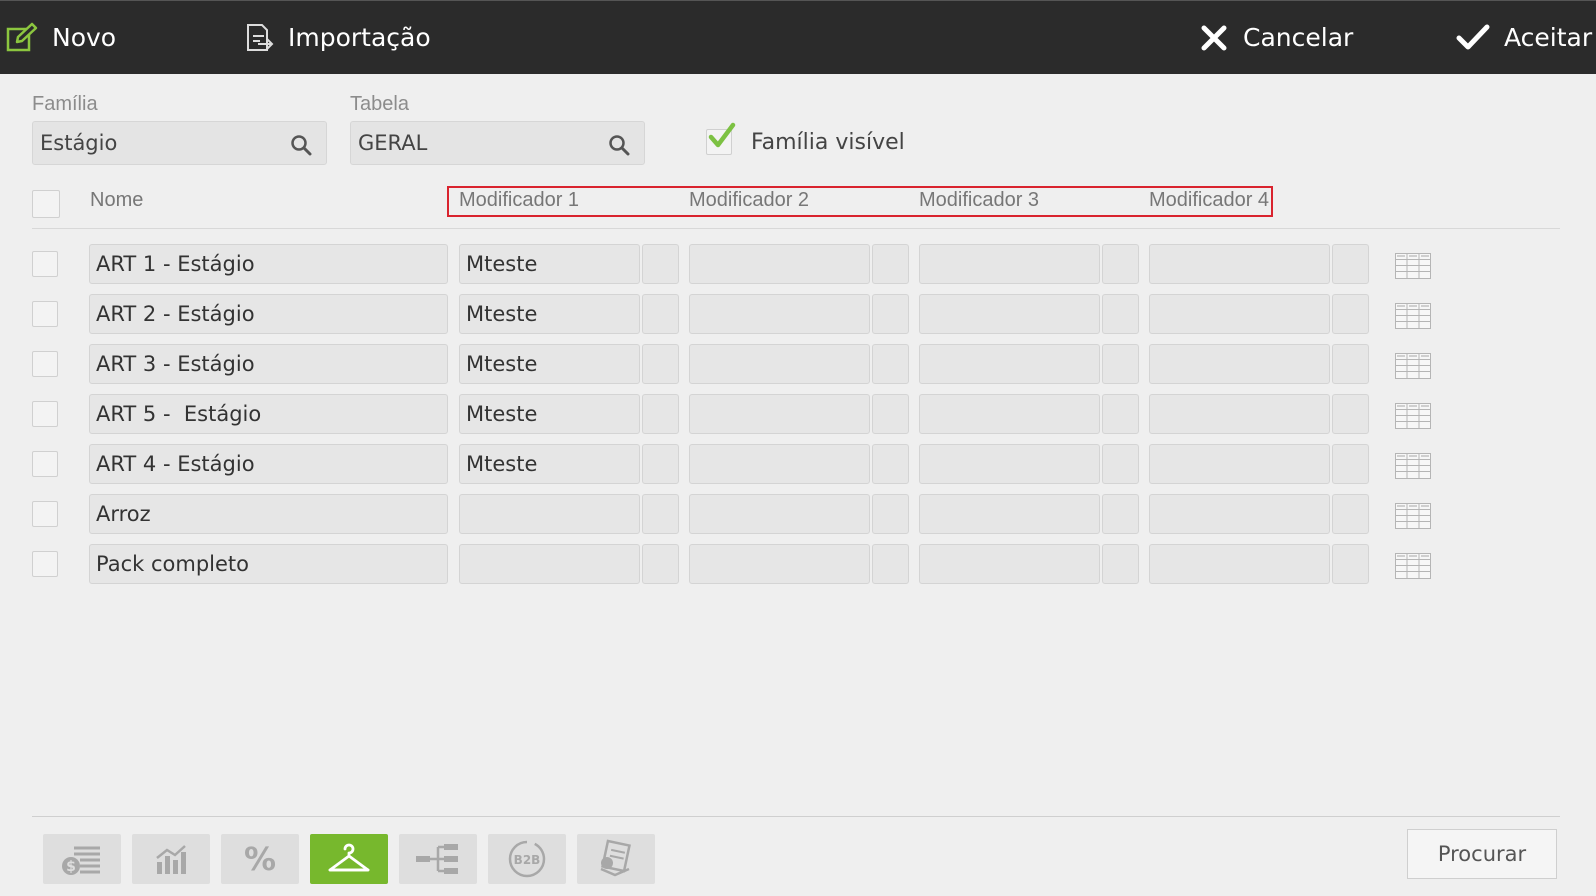 Image resolution: width=1596 pixels, height=896 pixels. I want to click on tool-hierarchy-button, so click(438, 859).